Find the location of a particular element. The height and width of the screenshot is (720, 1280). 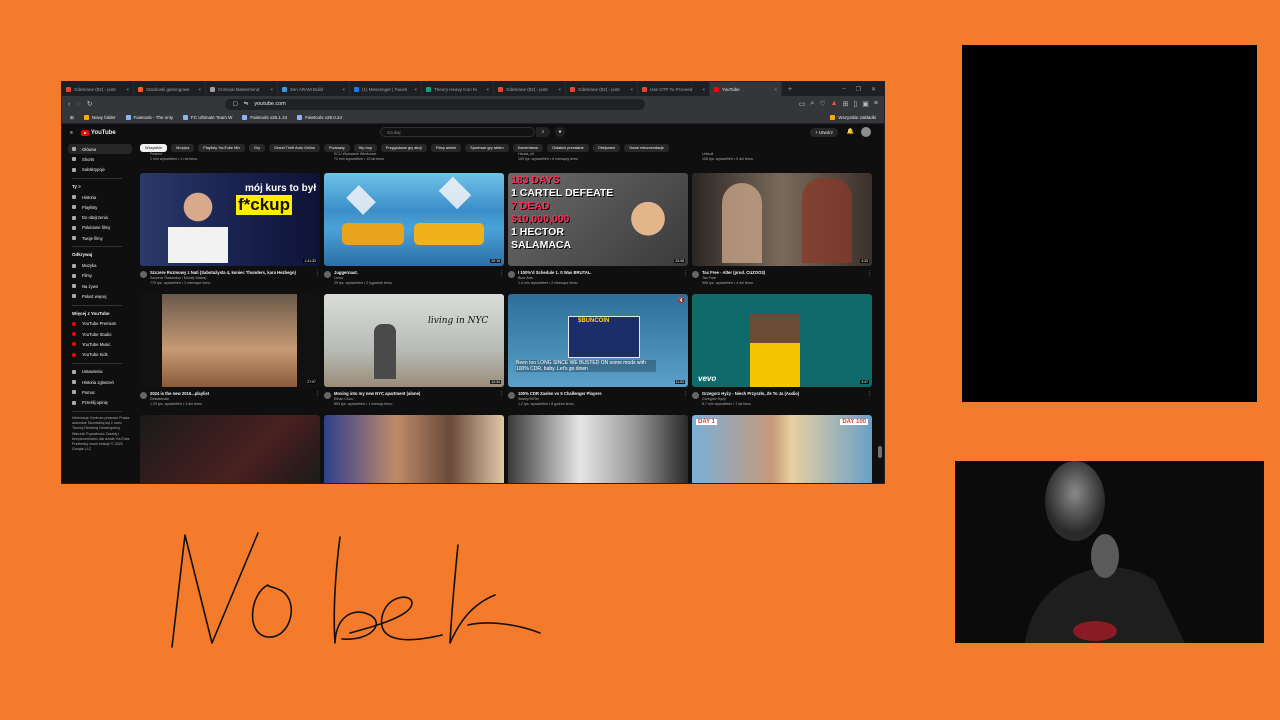

heart-icon: ♡ is located at coordinates (822, 104).